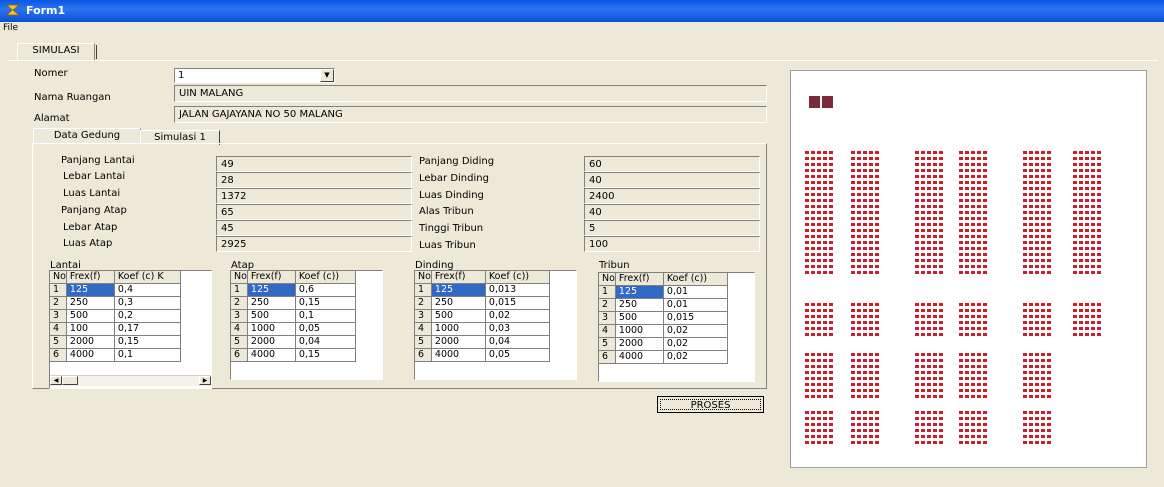 The width and height of the screenshot is (1164, 487). I want to click on table-row: 3 500 0,015, so click(663, 318).